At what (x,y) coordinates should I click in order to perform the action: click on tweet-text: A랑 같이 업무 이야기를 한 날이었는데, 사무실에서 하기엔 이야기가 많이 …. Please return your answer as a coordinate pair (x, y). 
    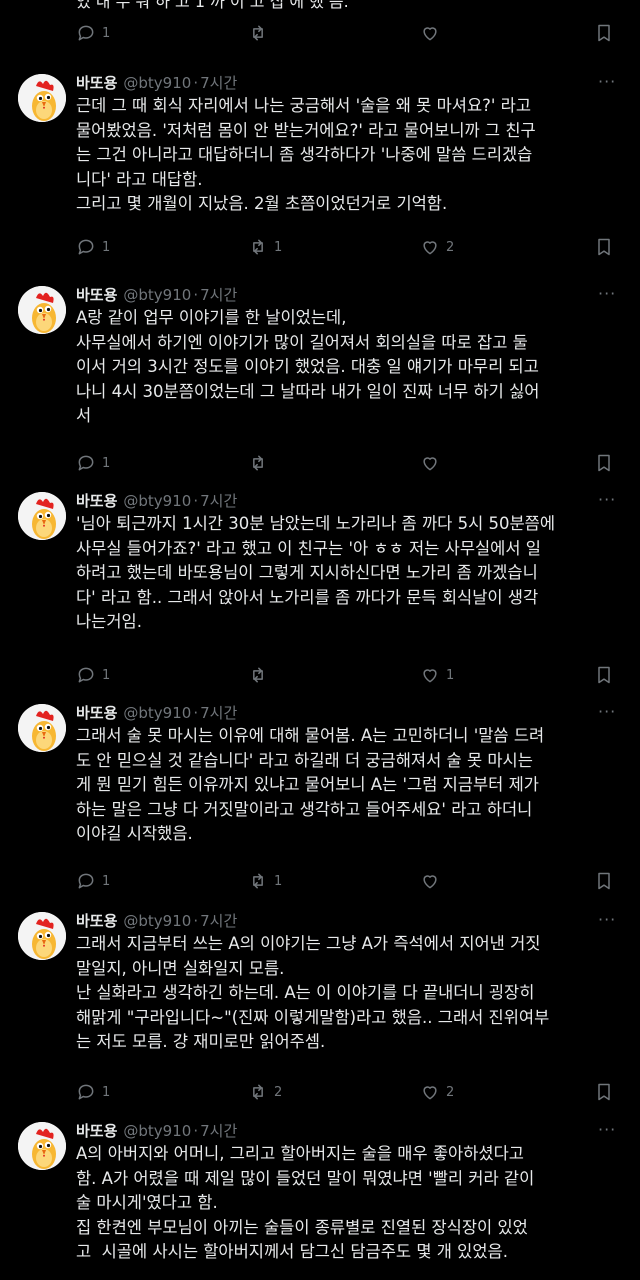
    Looking at the image, I should click on (356, 367).